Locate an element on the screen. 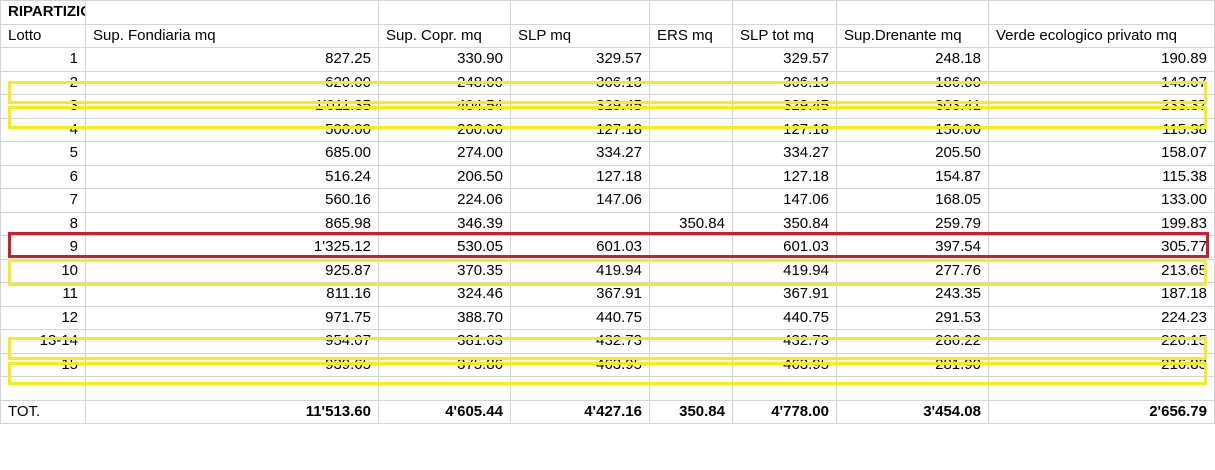 This screenshot has width=1215, height=470. cell-sup-fondiaria: 865.98 is located at coordinates (232, 223).